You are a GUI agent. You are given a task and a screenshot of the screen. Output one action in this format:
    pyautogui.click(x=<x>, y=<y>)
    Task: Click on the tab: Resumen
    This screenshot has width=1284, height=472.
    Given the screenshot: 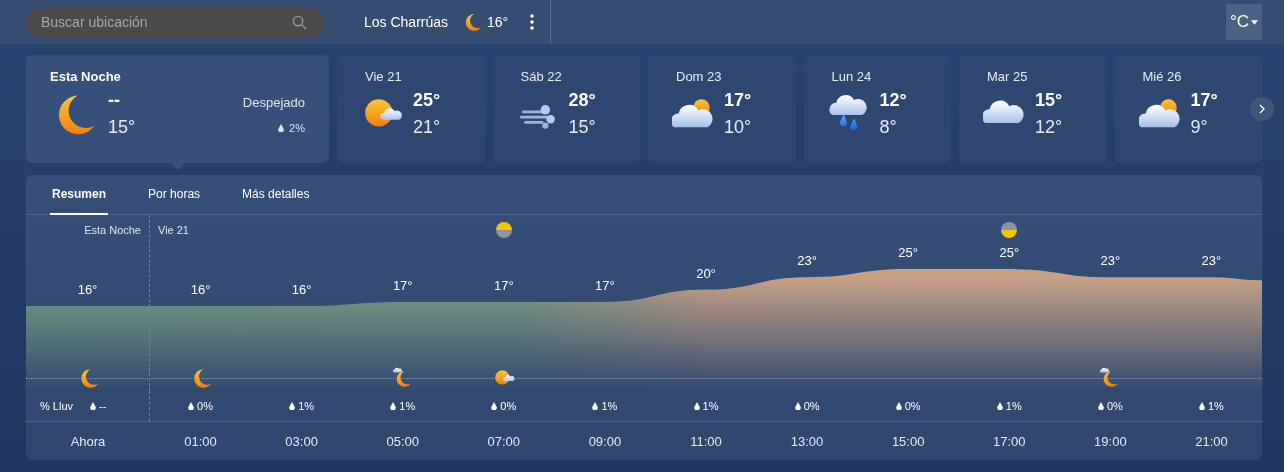 What is the action you would take?
    pyautogui.click(x=79, y=195)
    